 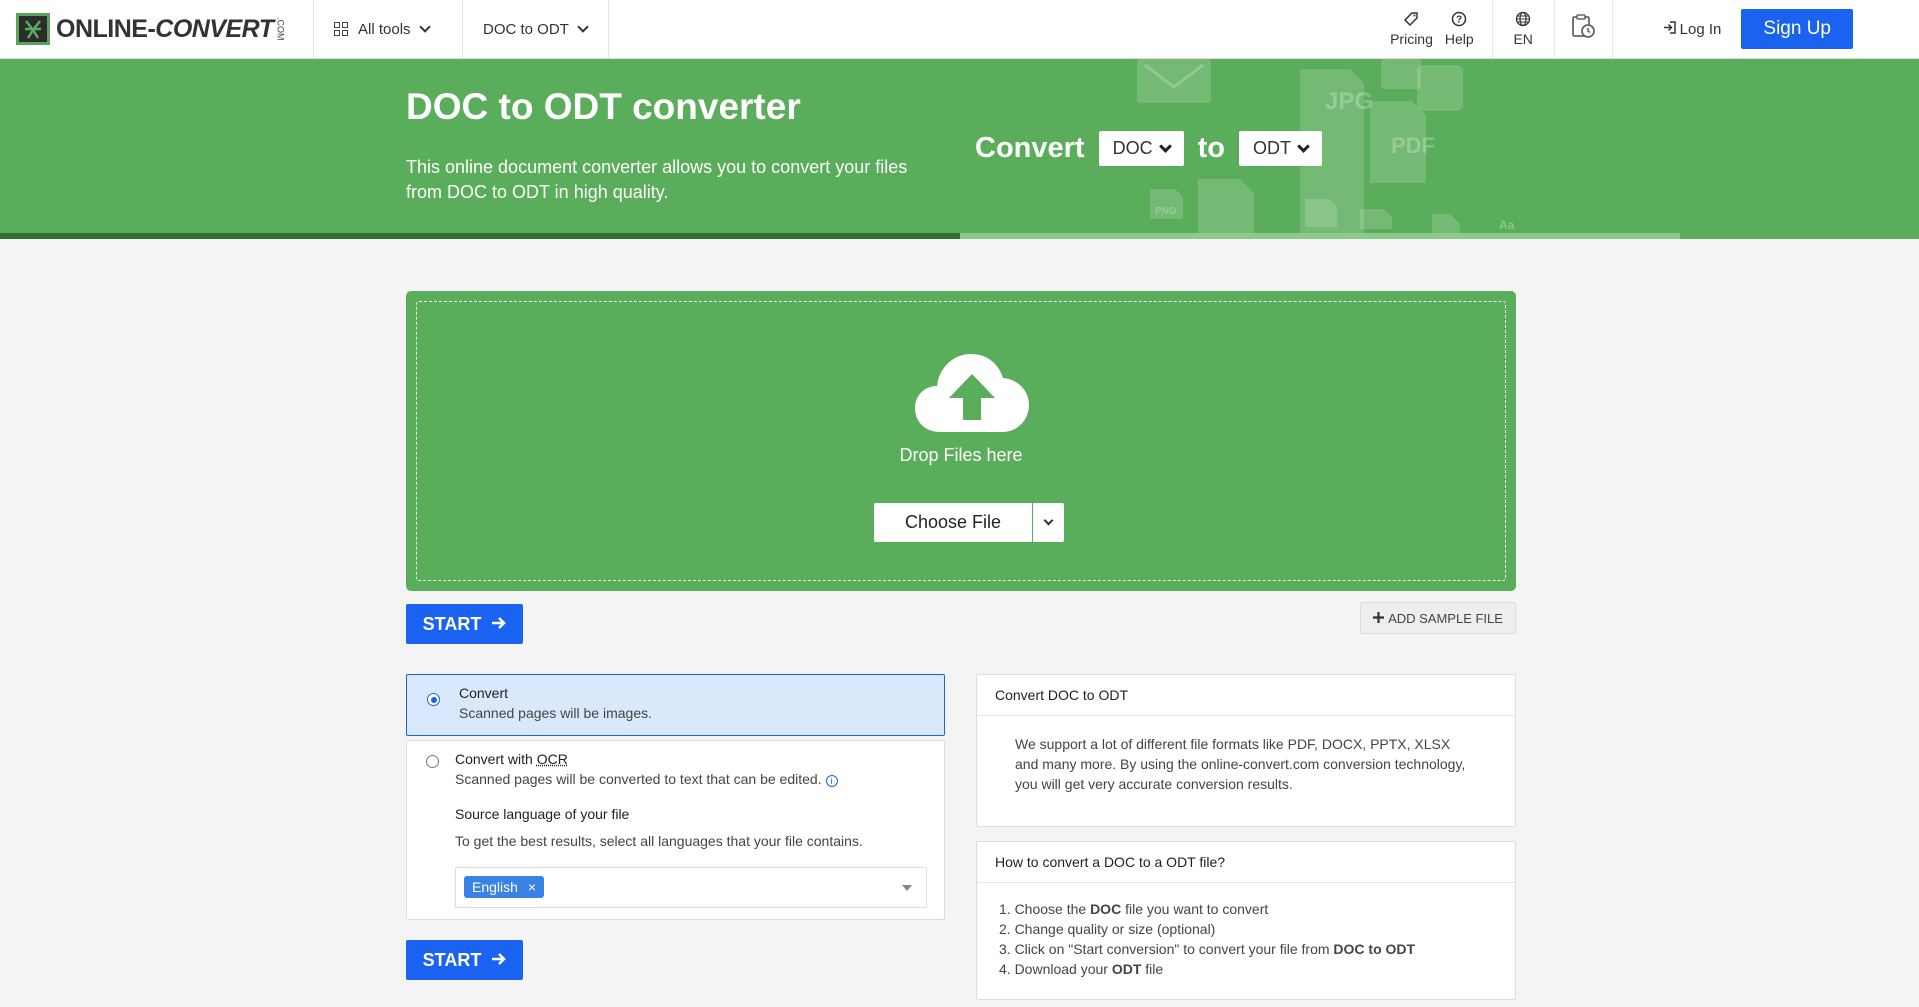 What do you see at coordinates (511, 759) in the screenshot?
I see `ocr-option-title: Convert with OCR` at bounding box center [511, 759].